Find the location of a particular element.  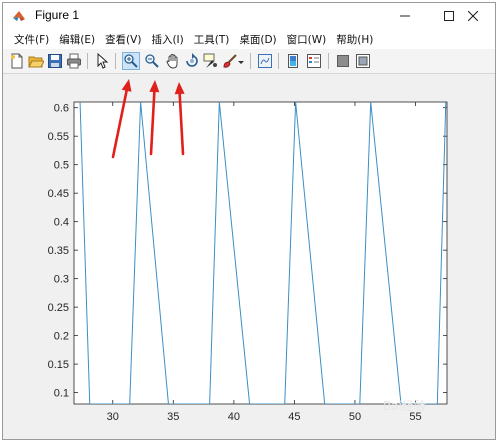

printer-icon is located at coordinates (74, 61).